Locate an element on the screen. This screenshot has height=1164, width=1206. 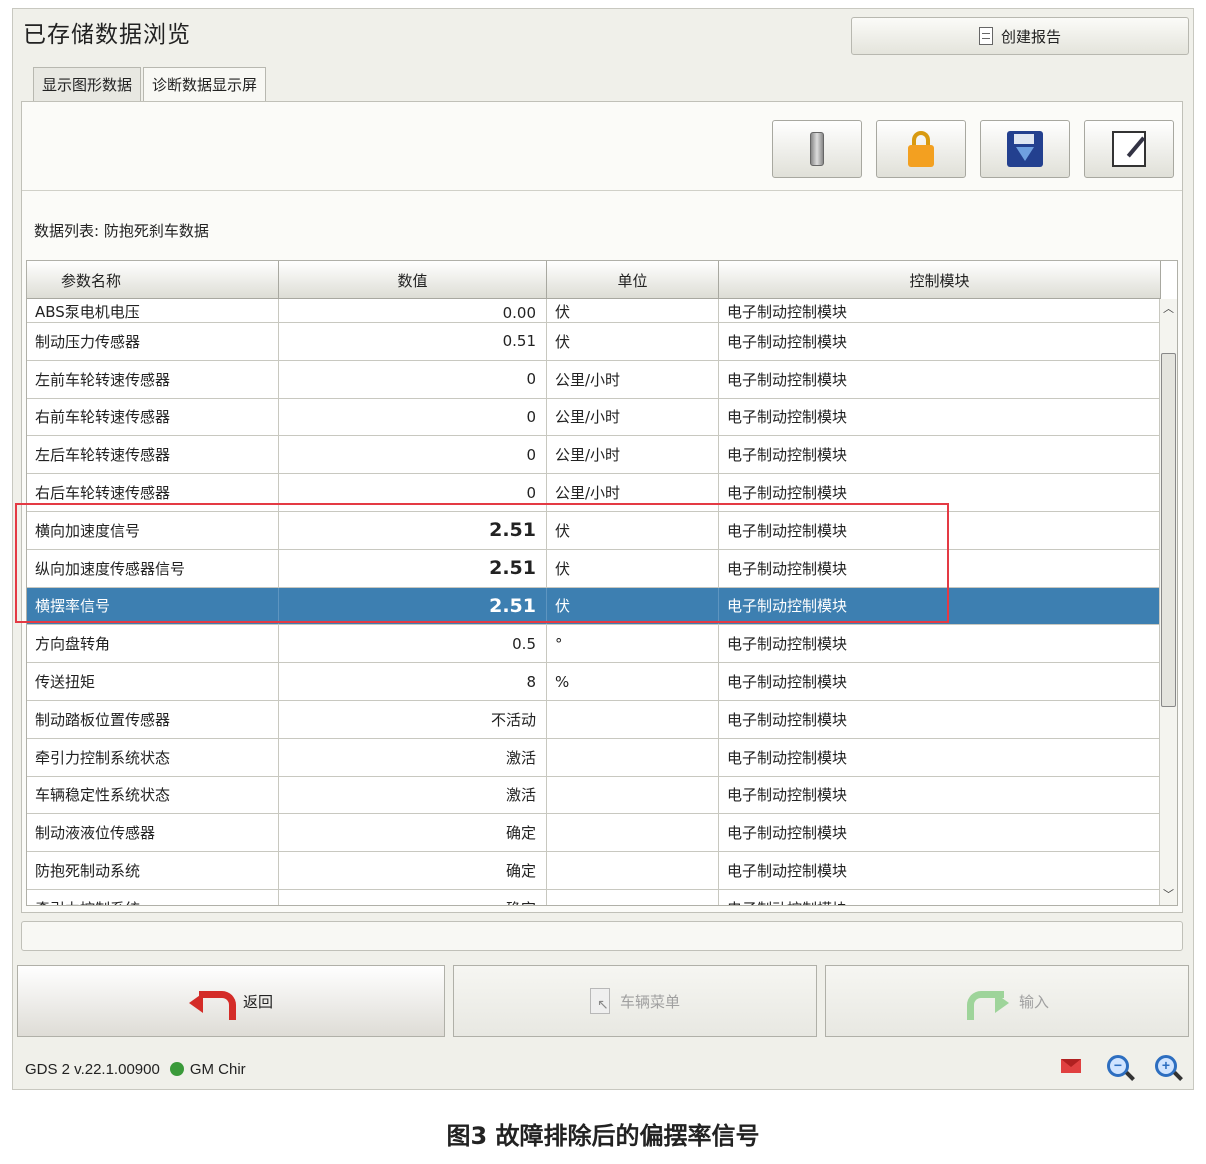
edit-button is located at coordinates (1129, 149).